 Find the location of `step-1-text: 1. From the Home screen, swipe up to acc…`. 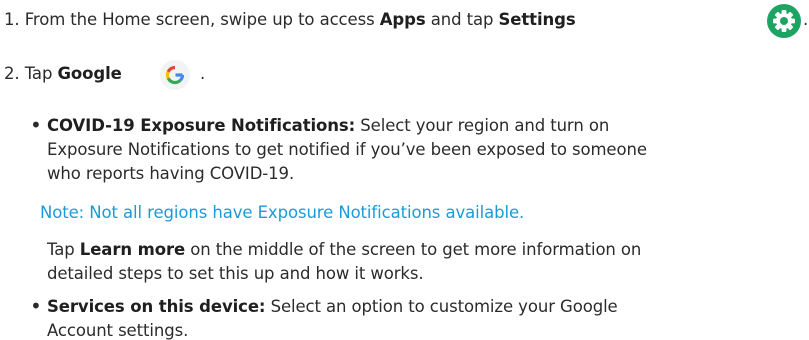

step-1-text: 1. From the Home screen, swipe up to acc… is located at coordinates (290, 19).